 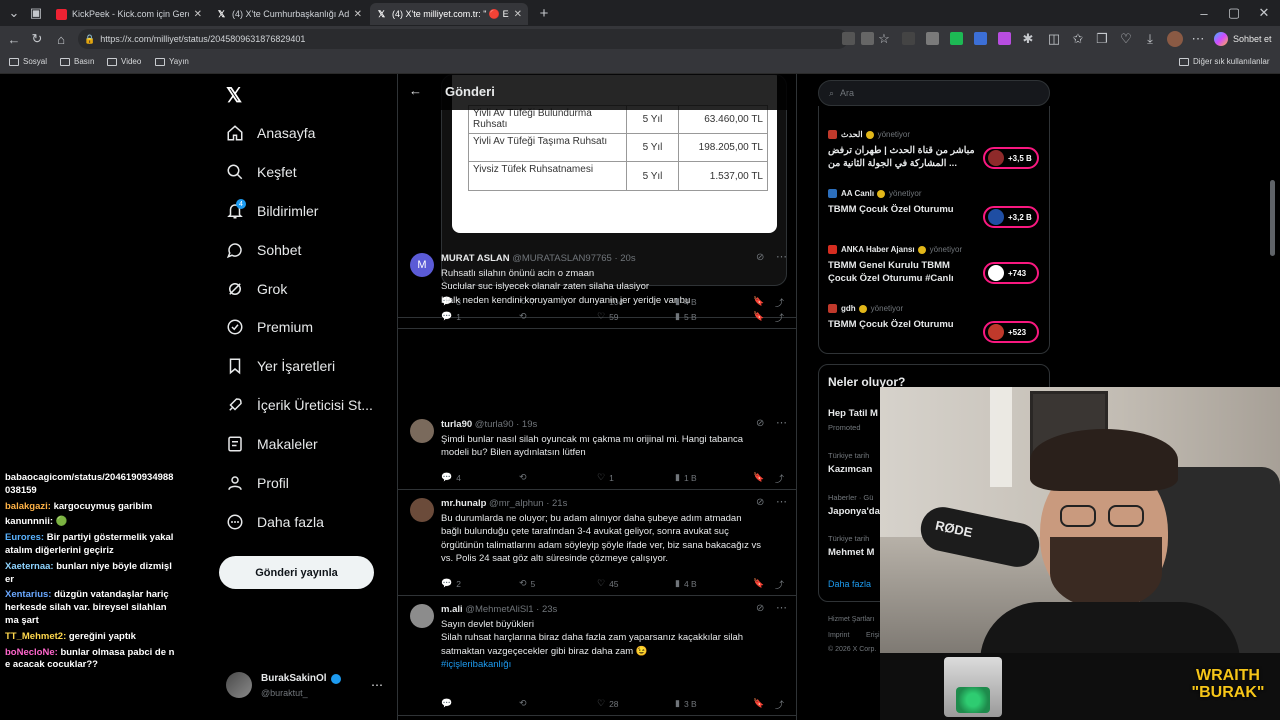 I want to click on like-button: ♡ 45, so click(x=608, y=583).